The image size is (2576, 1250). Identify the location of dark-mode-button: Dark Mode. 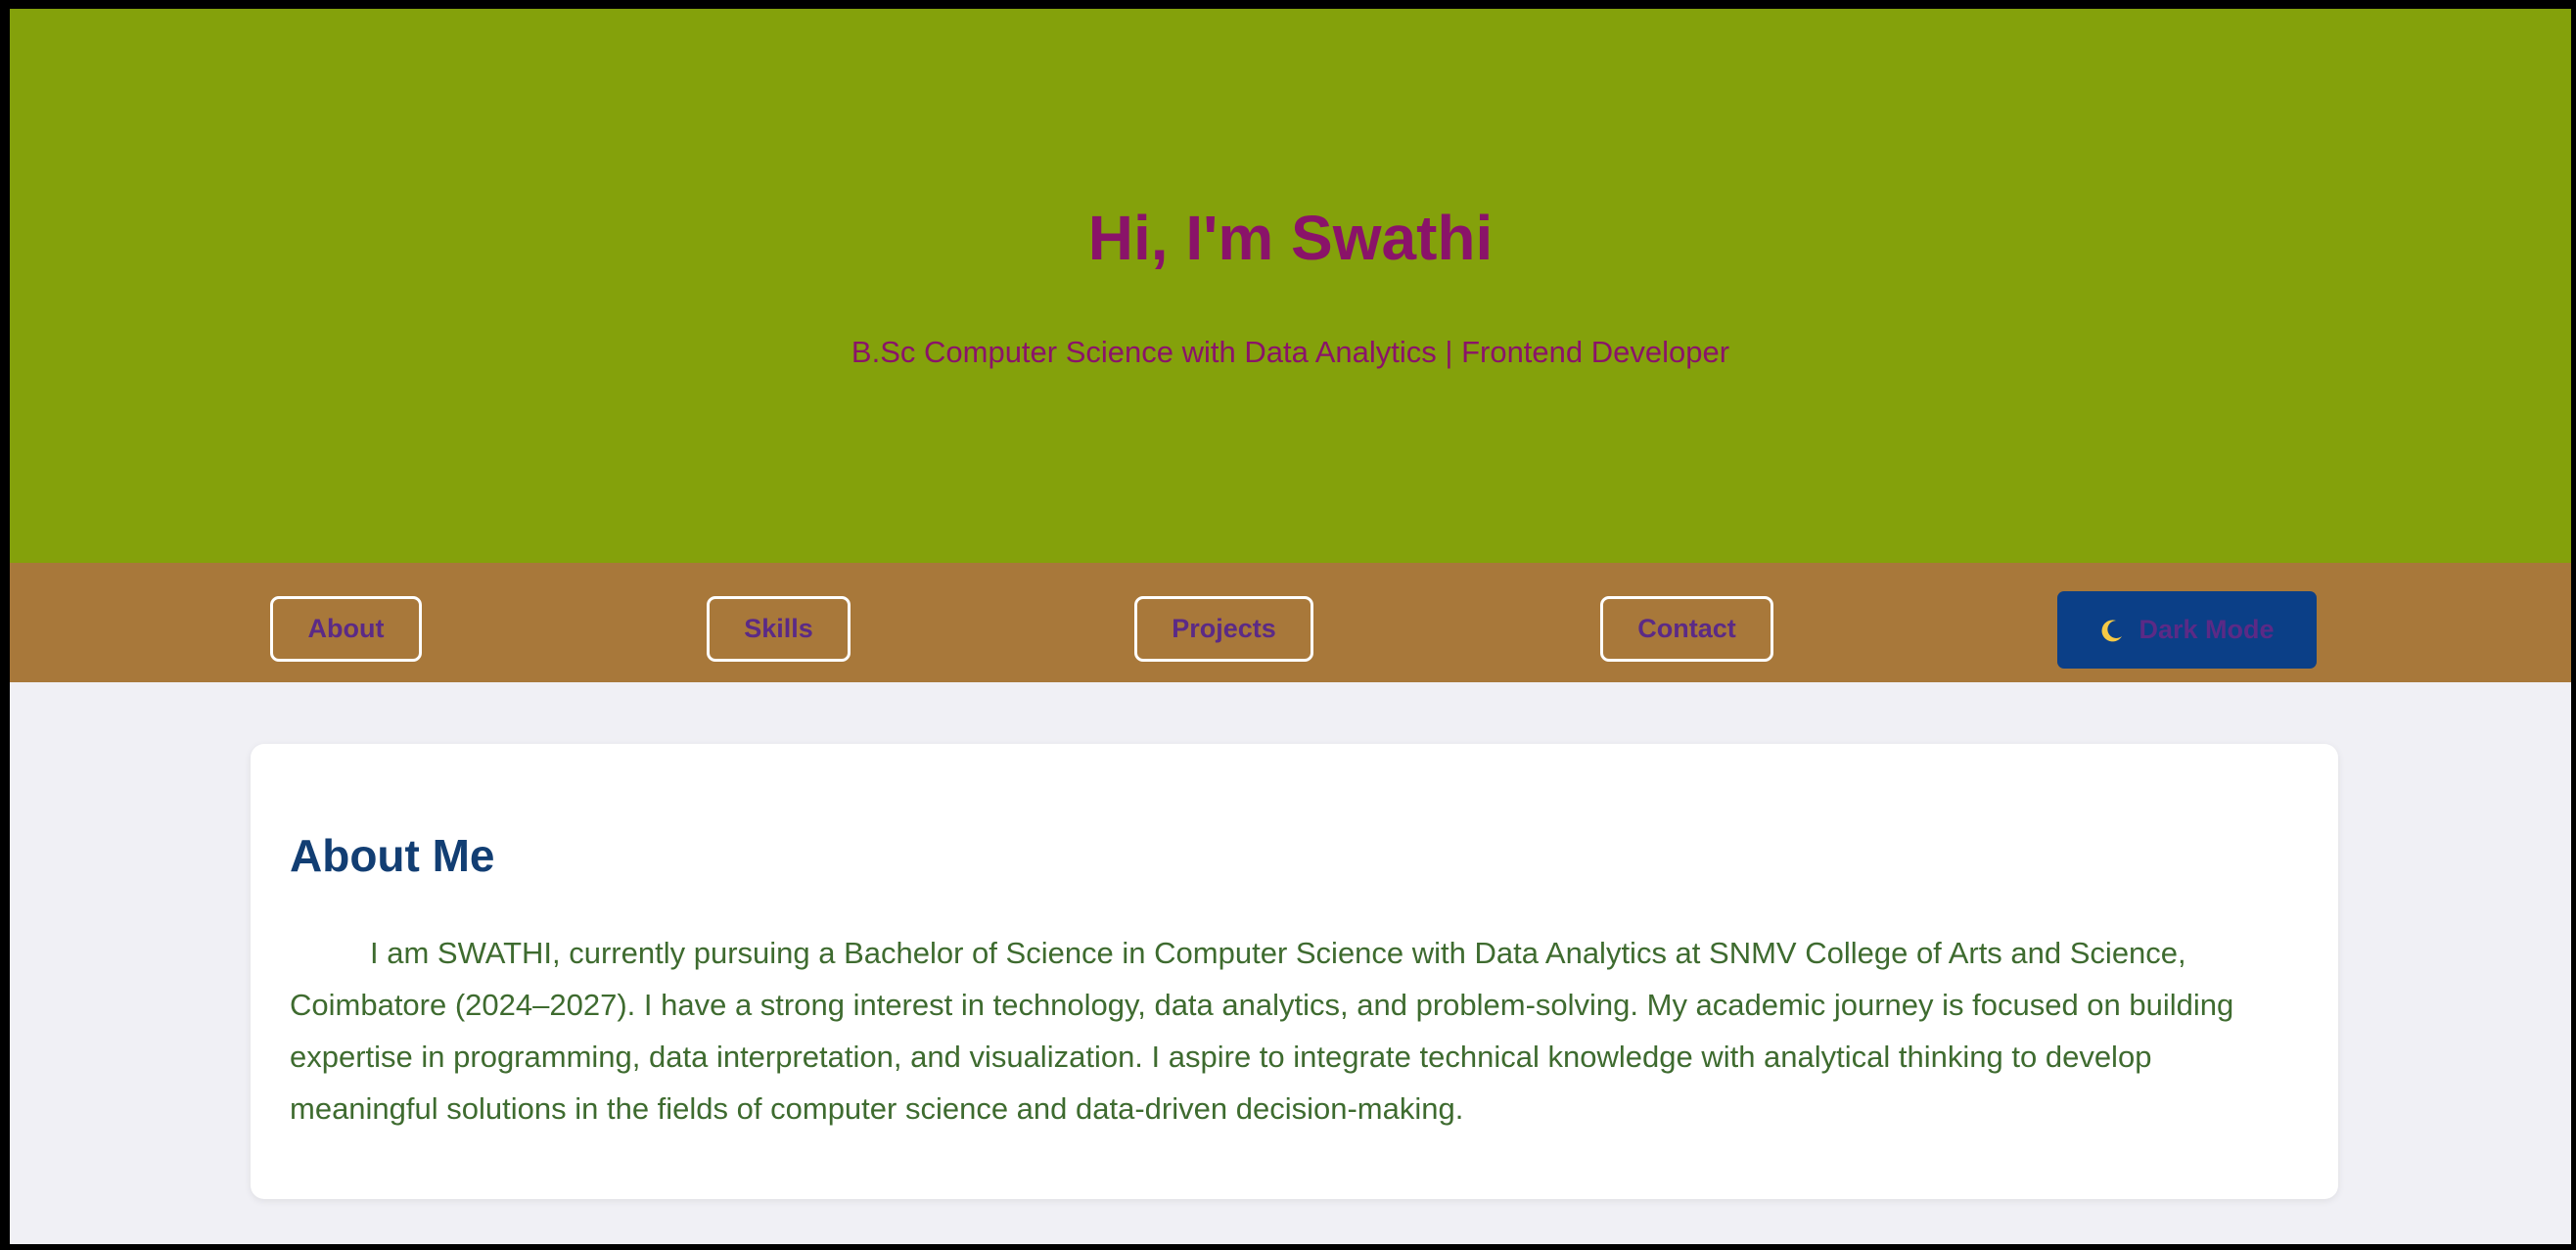
(2187, 630).